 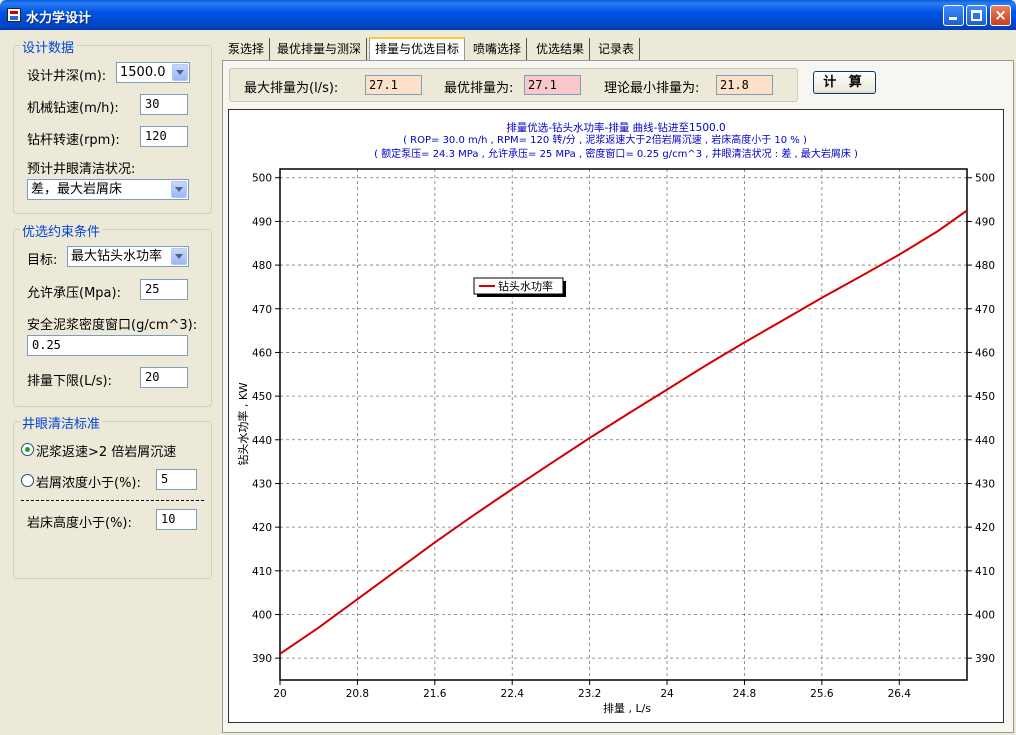 What do you see at coordinates (627, 708) in the screenshot?
I see `x-axis-label: 排量 , L/s` at bounding box center [627, 708].